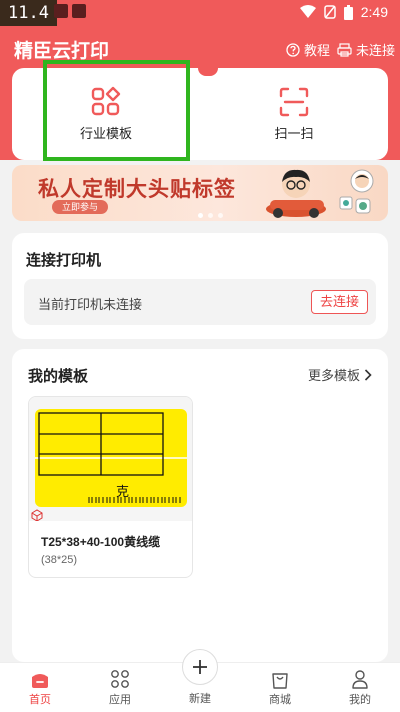  Describe the element at coordinates (280, 700) in the screenshot. I see `nav-shop-label: 商城` at that location.